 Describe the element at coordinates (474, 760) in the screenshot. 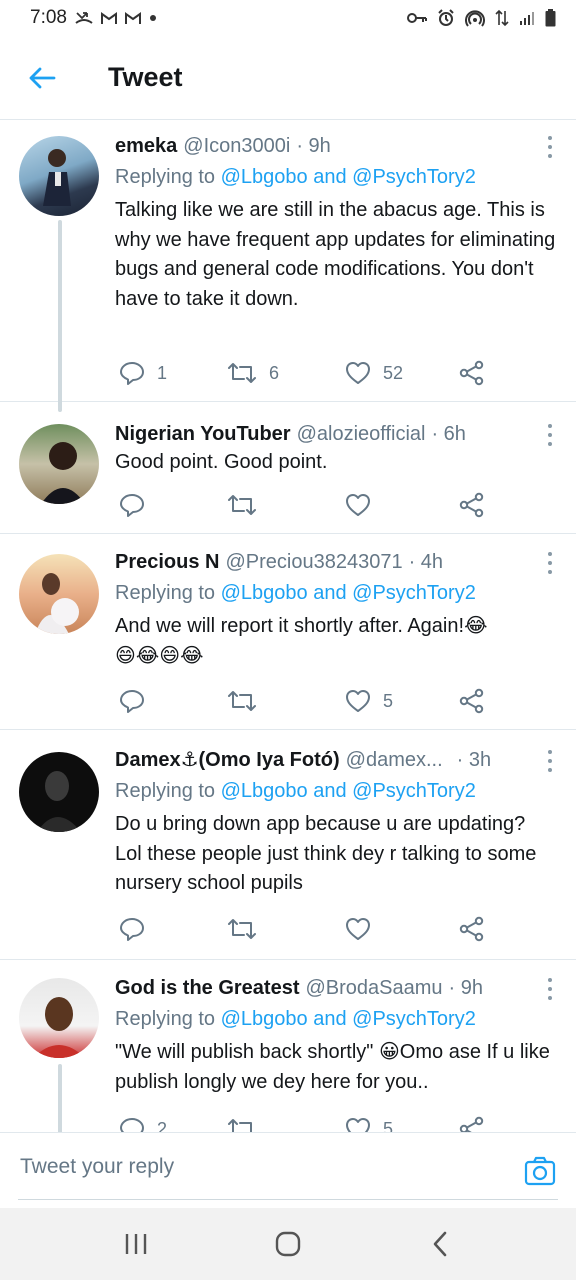

I see `tweet-time: · 3h` at that location.